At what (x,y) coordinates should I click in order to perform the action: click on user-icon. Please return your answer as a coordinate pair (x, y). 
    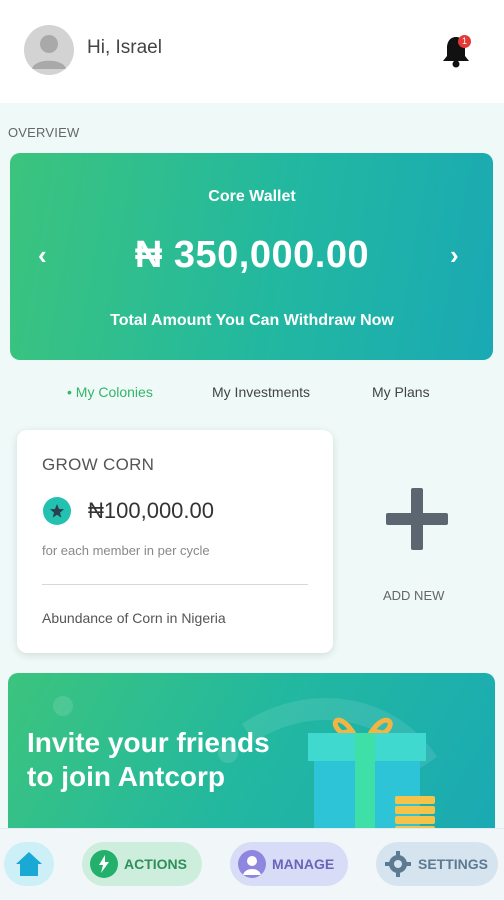
    Looking at the image, I should click on (252, 864).